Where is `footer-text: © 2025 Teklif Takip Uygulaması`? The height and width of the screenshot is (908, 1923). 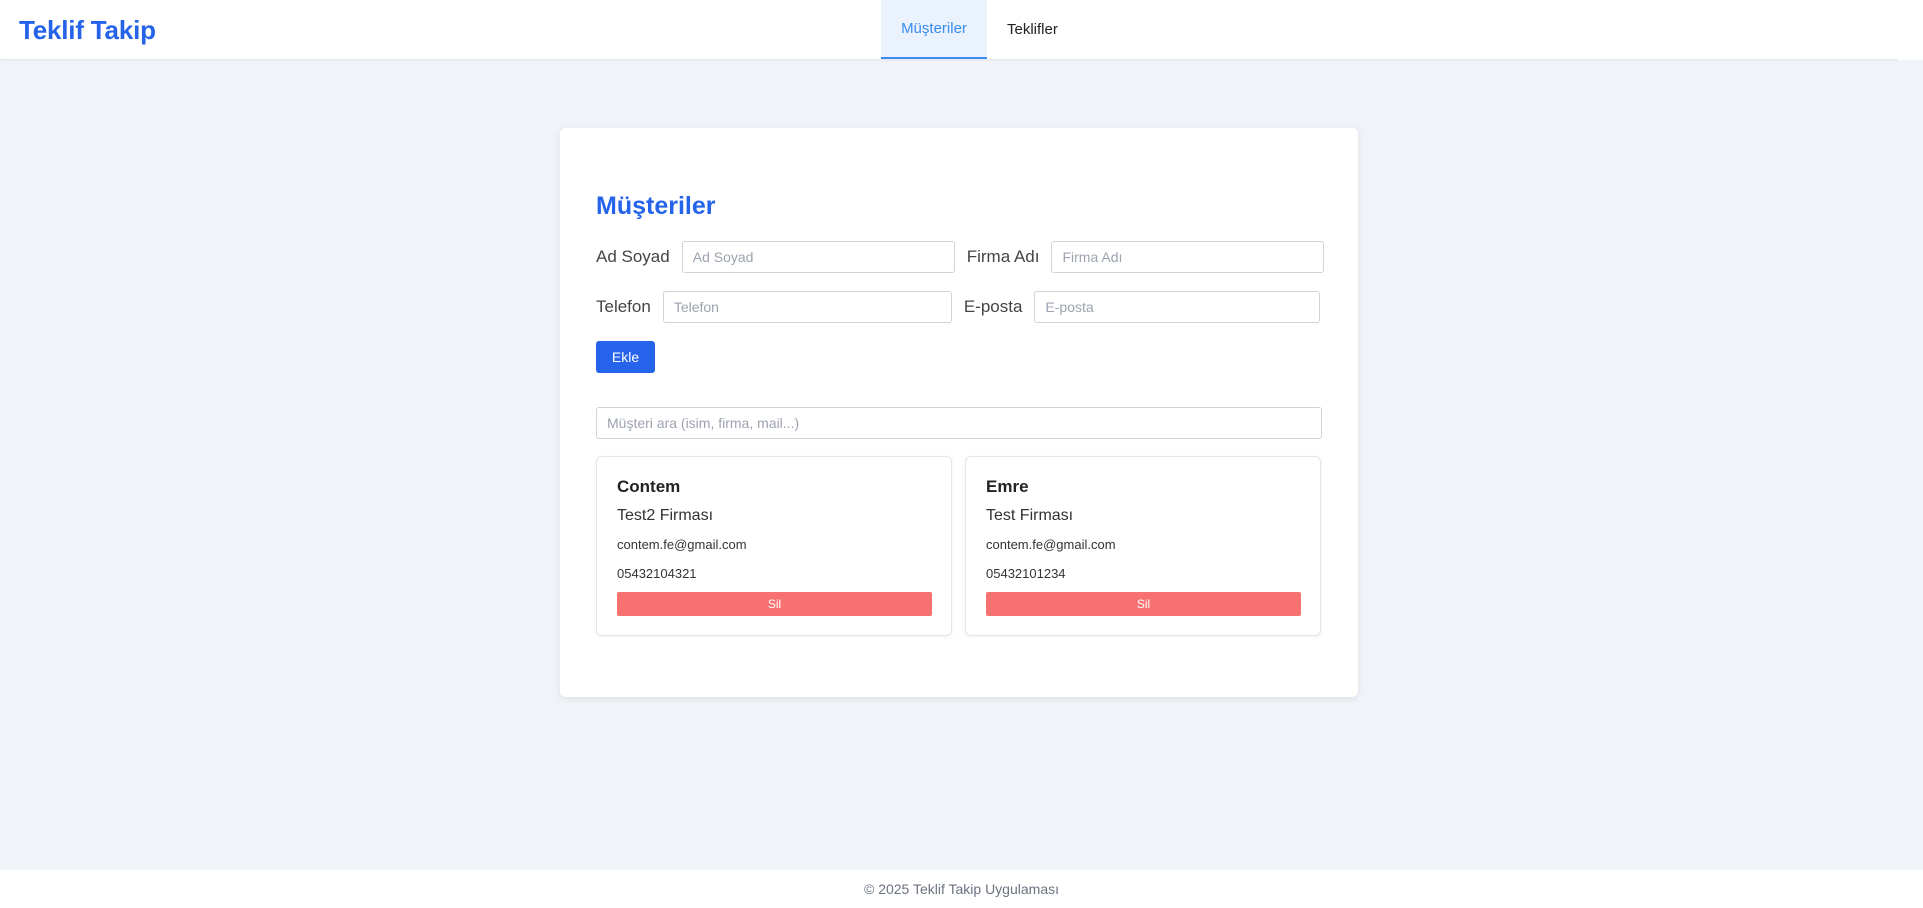
footer-text: © 2025 Teklif Takip Uygulaması is located at coordinates (961, 889).